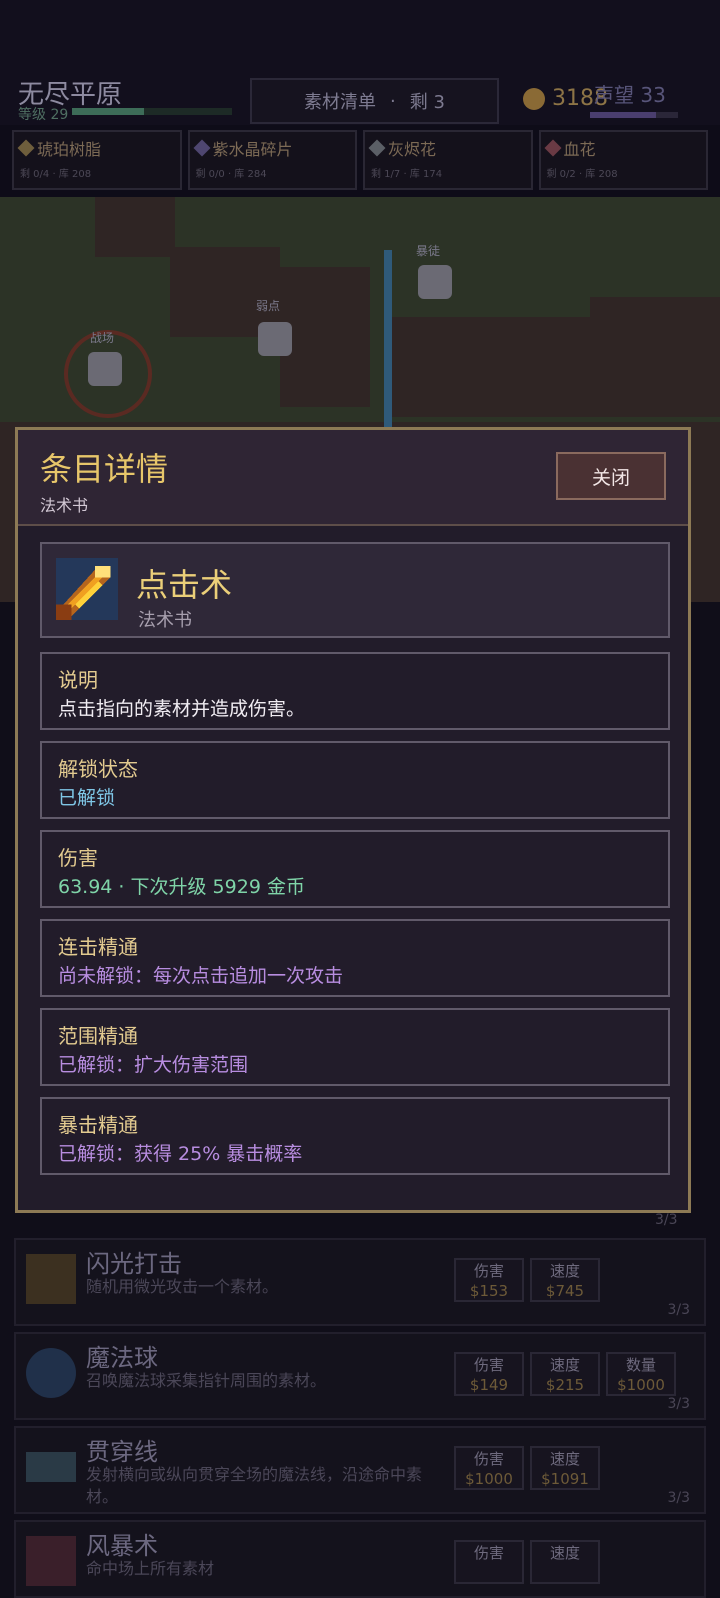 Image resolution: width=720 pixels, height=1598 pixels. Describe the element at coordinates (182, 1286) in the screenshot. I see `skill-desc: 随机用微光攻击一个素材。` at that location.